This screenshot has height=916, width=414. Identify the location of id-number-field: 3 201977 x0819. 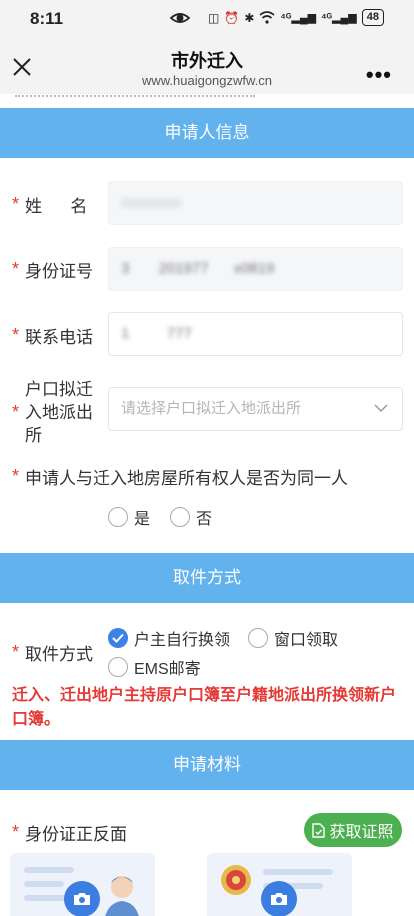
(255, 269).